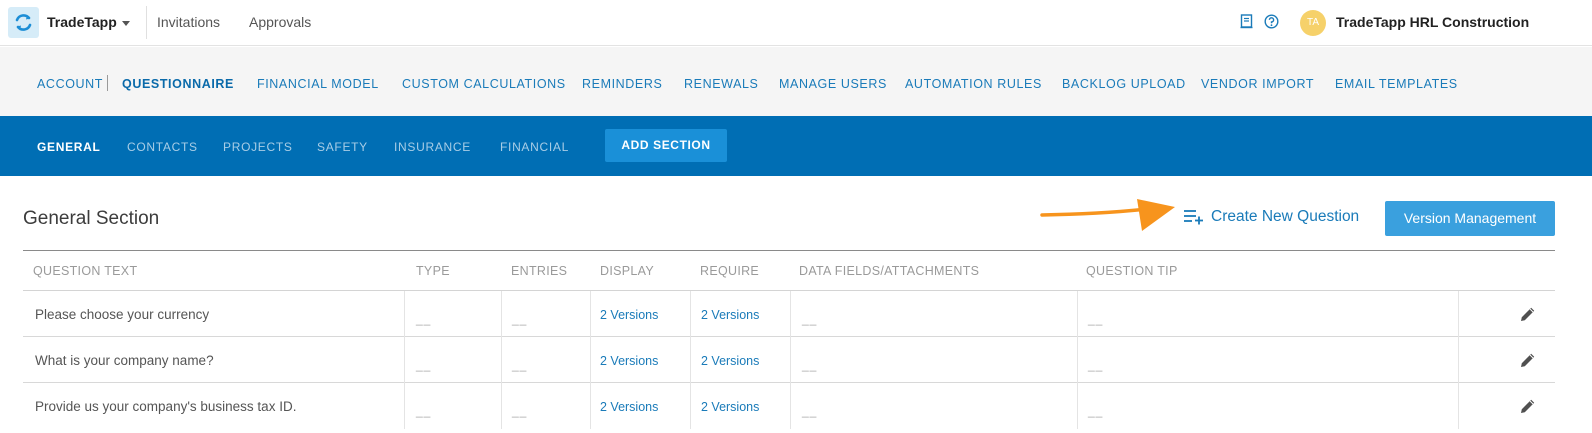  Describe the element at coordinates (146, 22) in the screenshot. I see `top-divider` at that location.